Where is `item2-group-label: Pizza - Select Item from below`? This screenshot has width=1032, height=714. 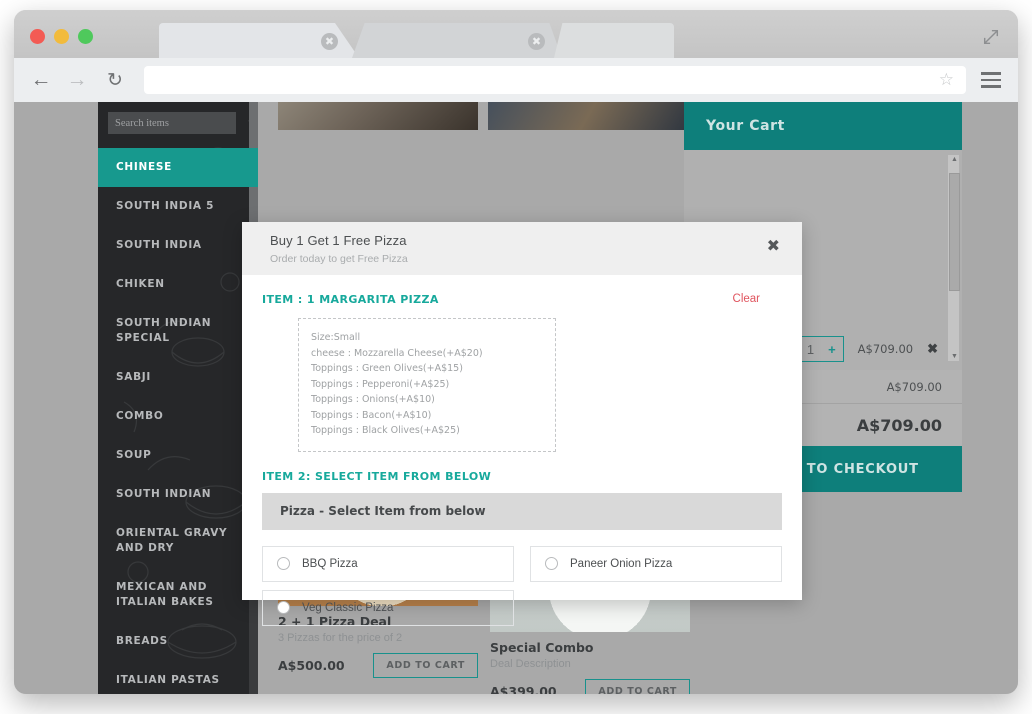
item2-group-label: Pizza - Select Item from below is located at coordinates (522, 511).